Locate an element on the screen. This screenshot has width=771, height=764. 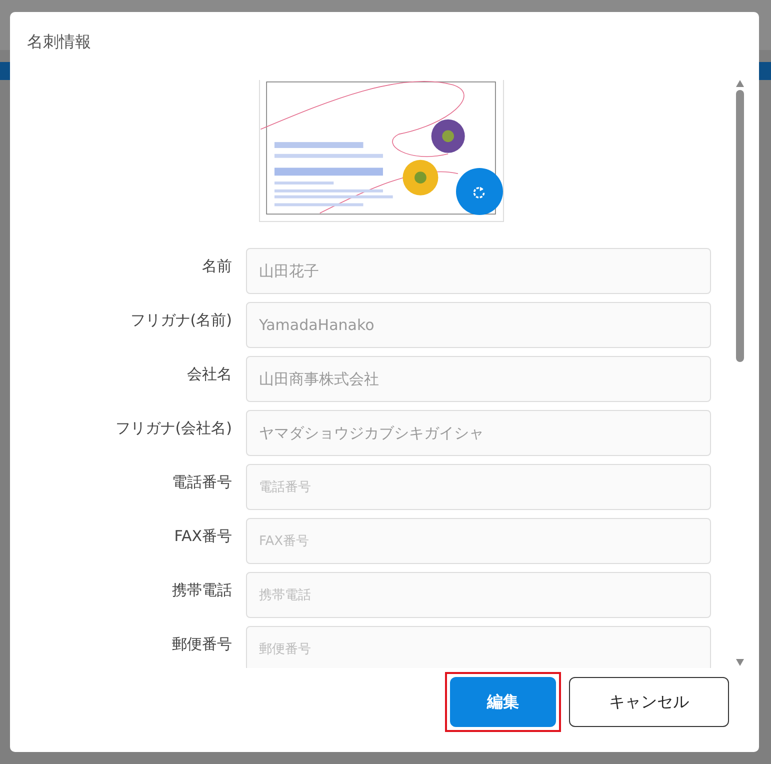
field-label: 携帯電話 is located at coordinates (202, 590).